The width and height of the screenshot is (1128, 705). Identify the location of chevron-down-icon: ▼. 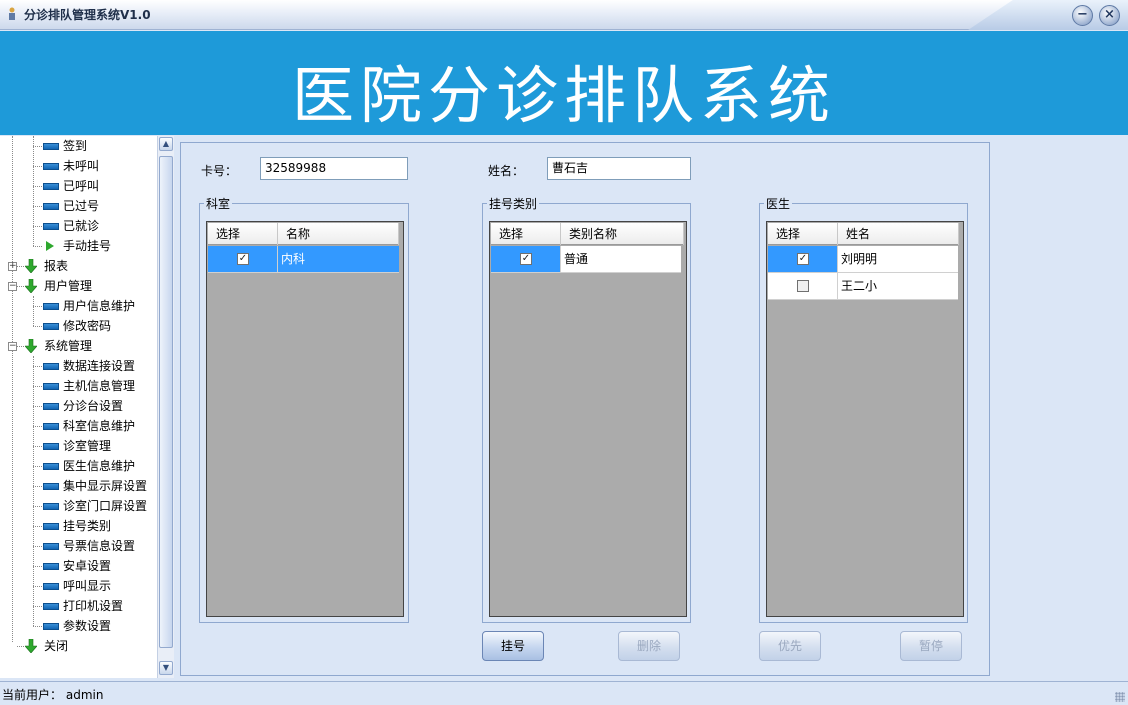
(166, 667).